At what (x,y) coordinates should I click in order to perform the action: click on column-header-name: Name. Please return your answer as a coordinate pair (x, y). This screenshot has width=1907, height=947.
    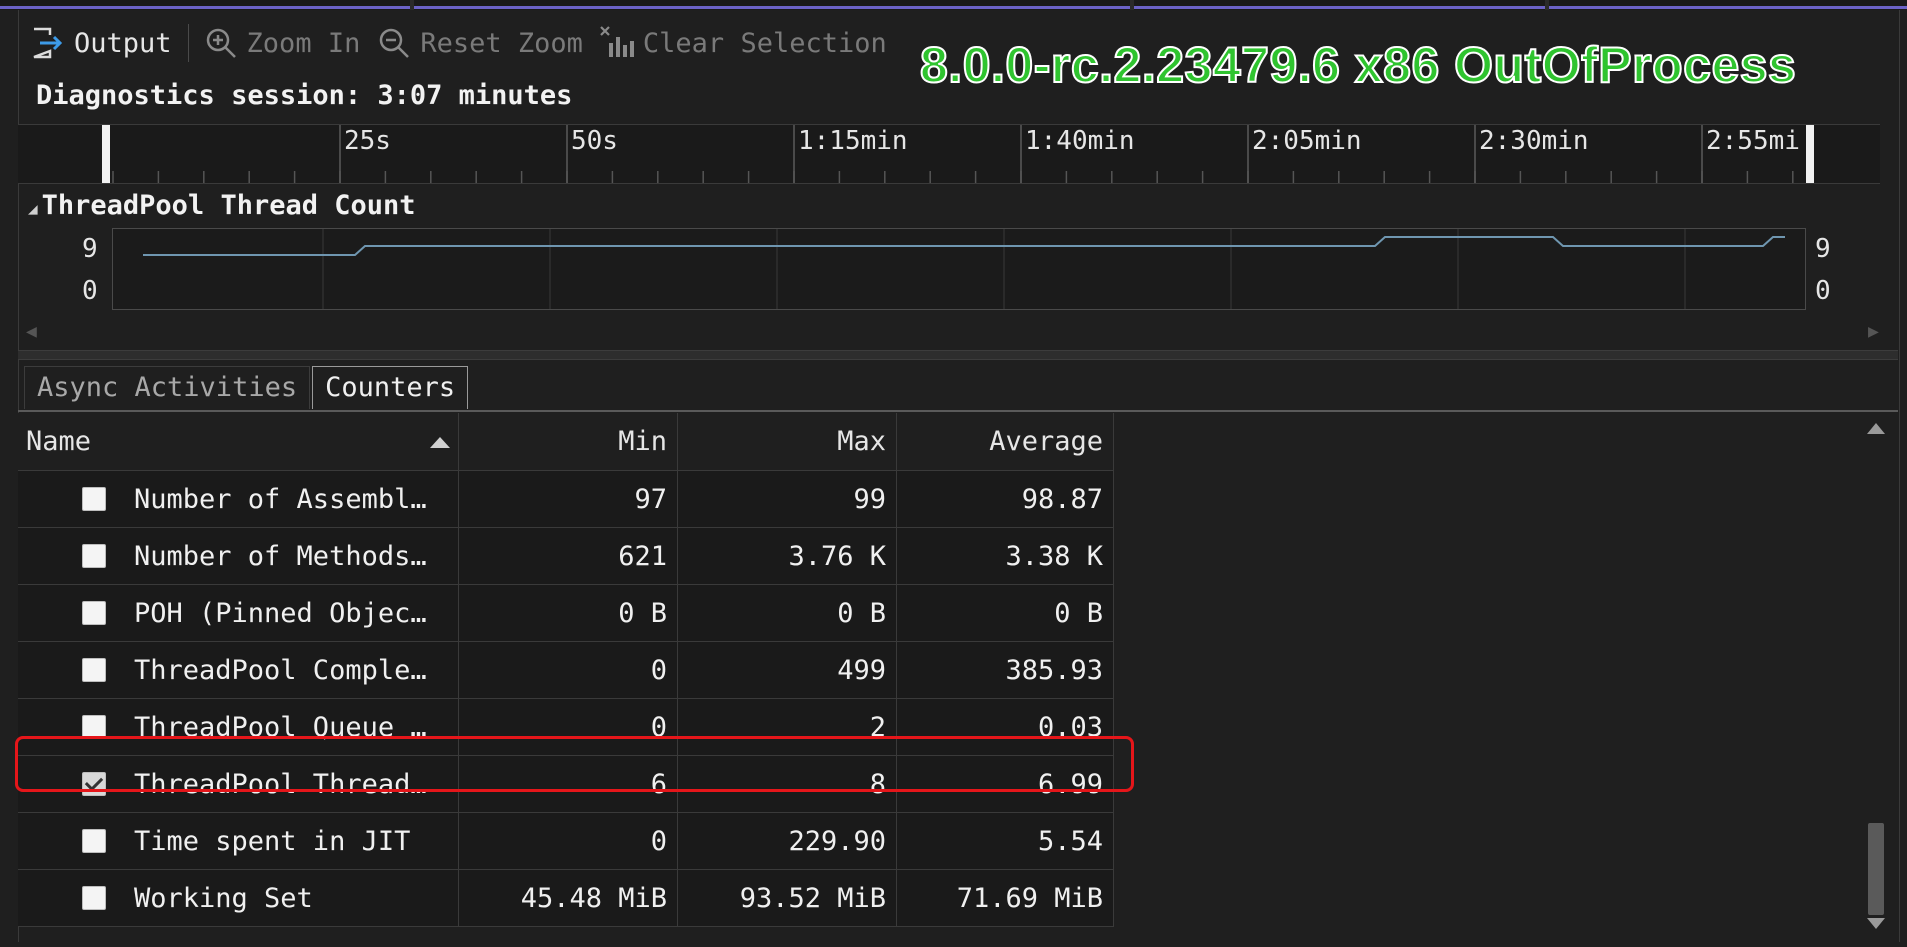
    Looking at the image, I should click on (238, 441).